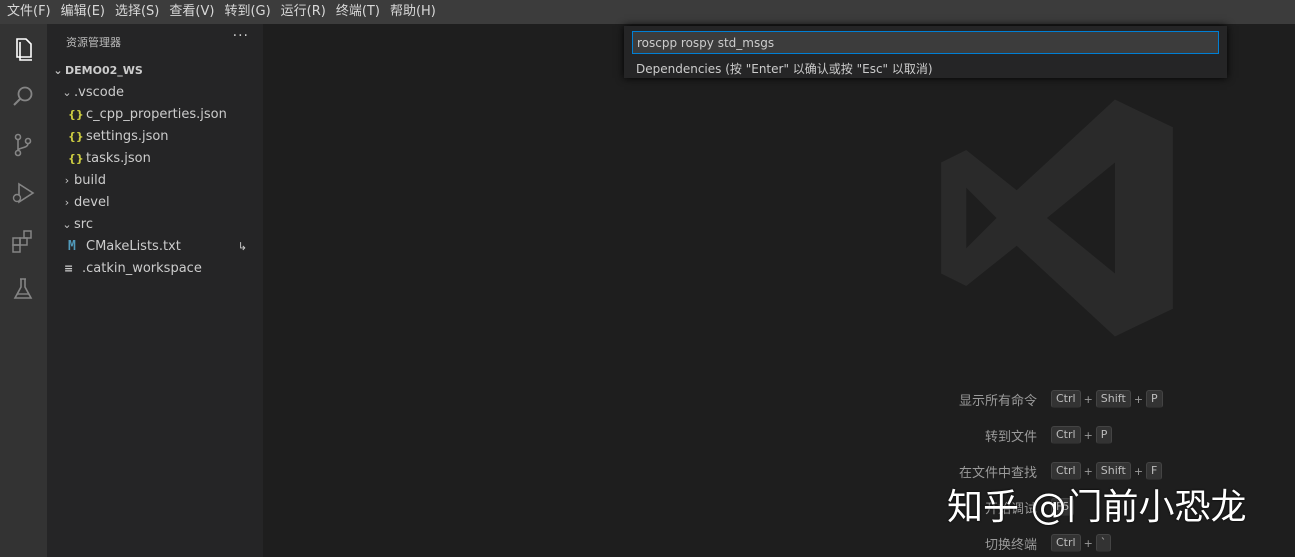 Image resolution: width=1295 pixels, height=557 pixels. I want to click on tree-item-label: .catkin_workspace, so click(142, 268).